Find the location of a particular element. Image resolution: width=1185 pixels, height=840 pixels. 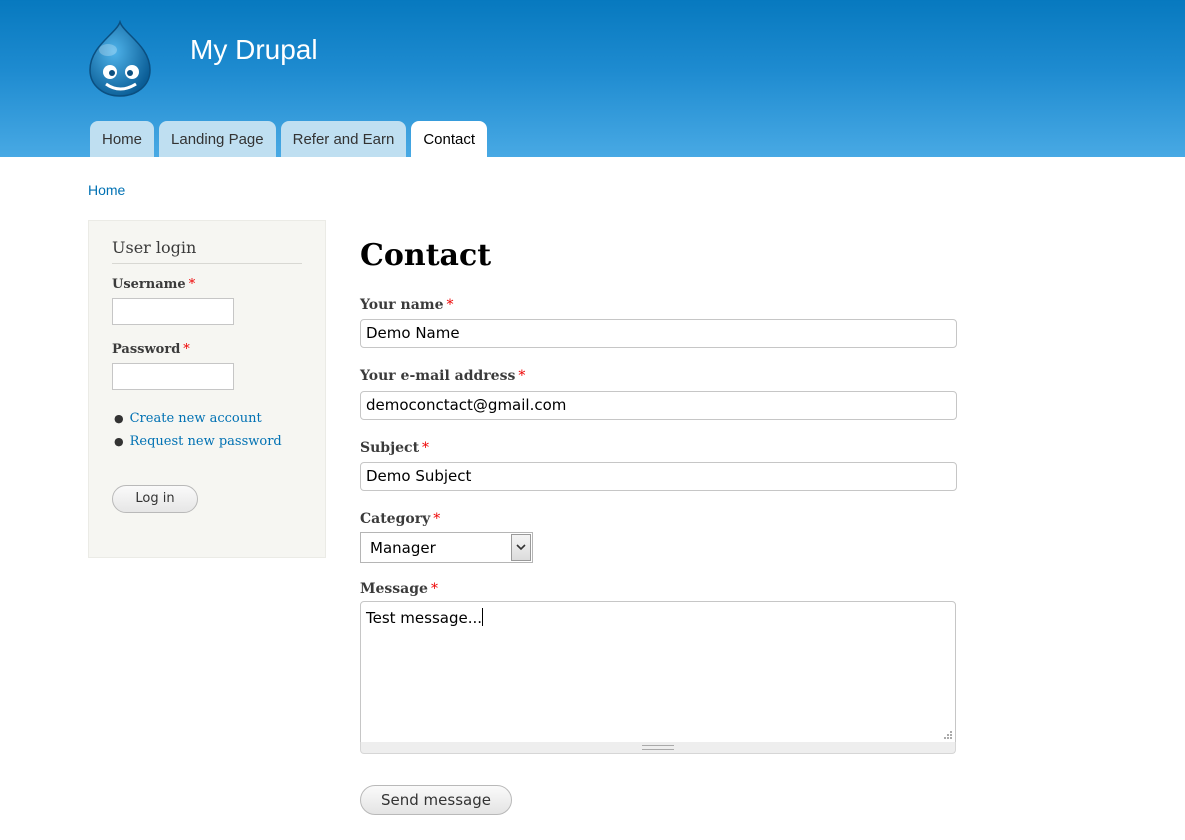

text-caret is located at coordinates (483, 617).